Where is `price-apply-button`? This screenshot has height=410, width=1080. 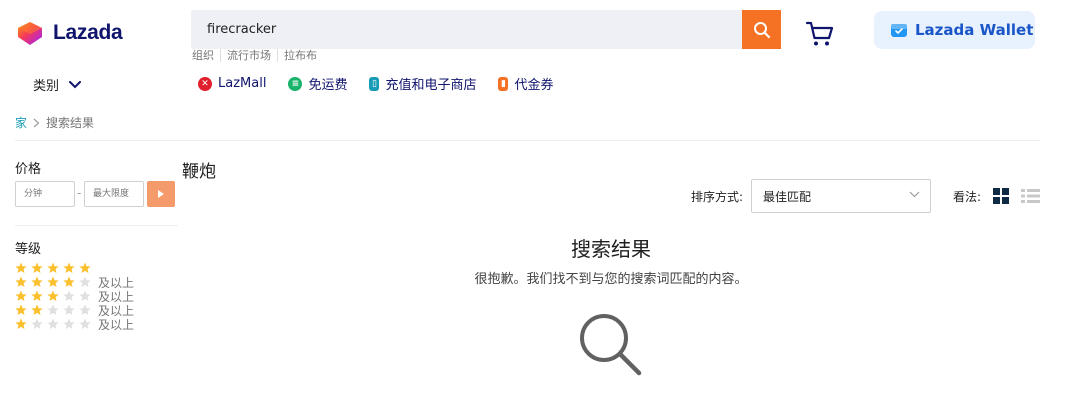
price-apply-button is located at coordinates (161, 194).